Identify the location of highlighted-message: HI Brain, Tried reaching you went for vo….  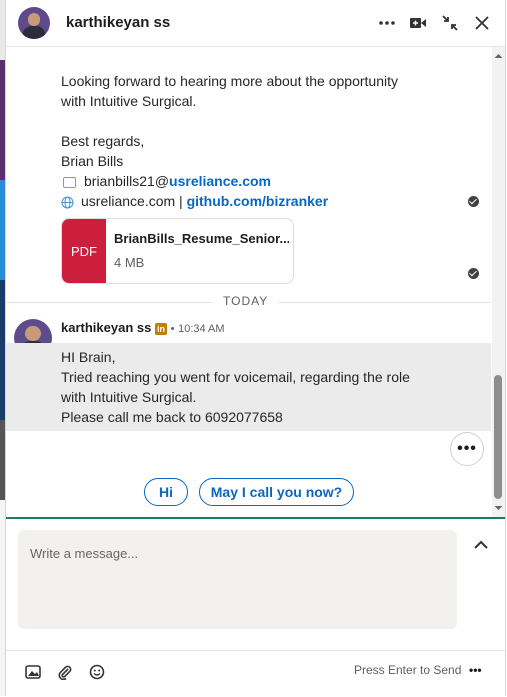
(248, 387).